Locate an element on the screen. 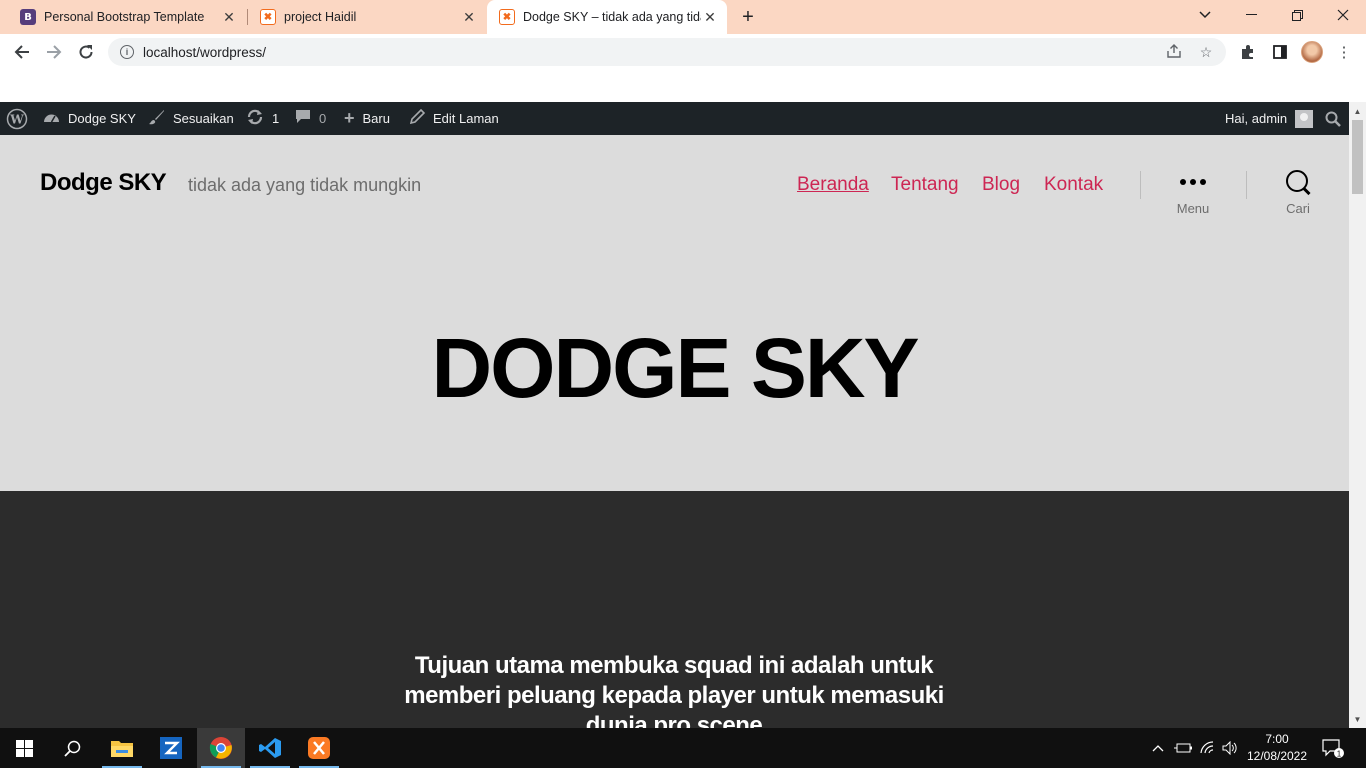 The width and height of the screenshot is (1366, 768). minimize-button is located at coordinates (1251, 15).